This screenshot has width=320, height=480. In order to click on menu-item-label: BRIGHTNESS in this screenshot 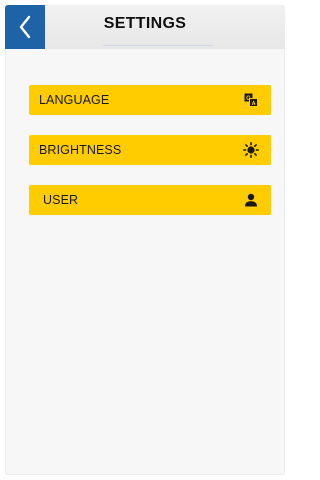, I will do `click(80, 150)`.